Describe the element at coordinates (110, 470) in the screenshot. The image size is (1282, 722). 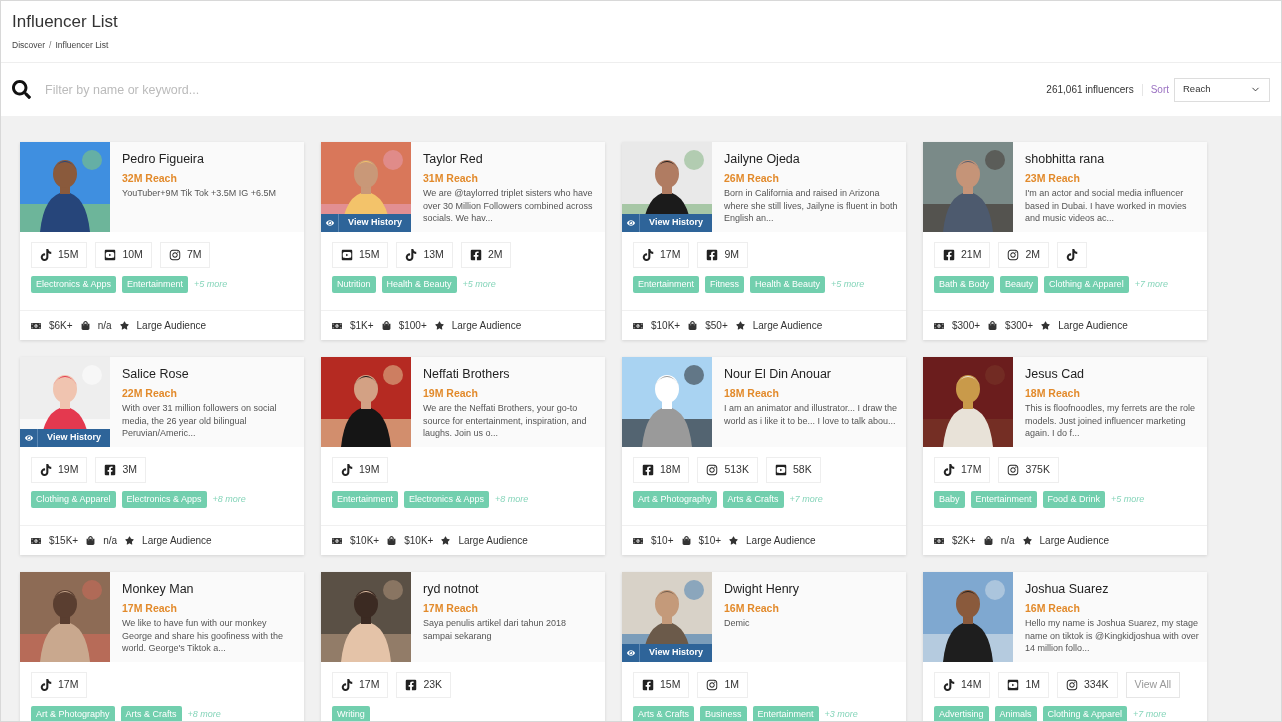
I see `facebook-icon` at that location.